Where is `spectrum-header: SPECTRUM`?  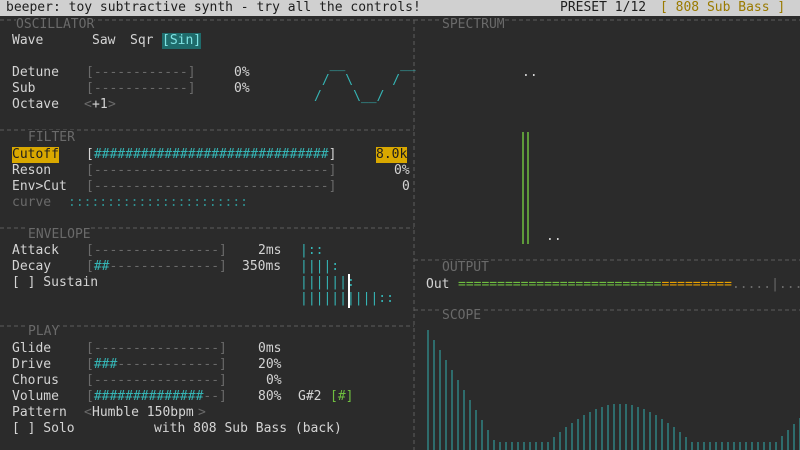 spectrum-header: SPECTRUM is located at coordinates (473, 25).